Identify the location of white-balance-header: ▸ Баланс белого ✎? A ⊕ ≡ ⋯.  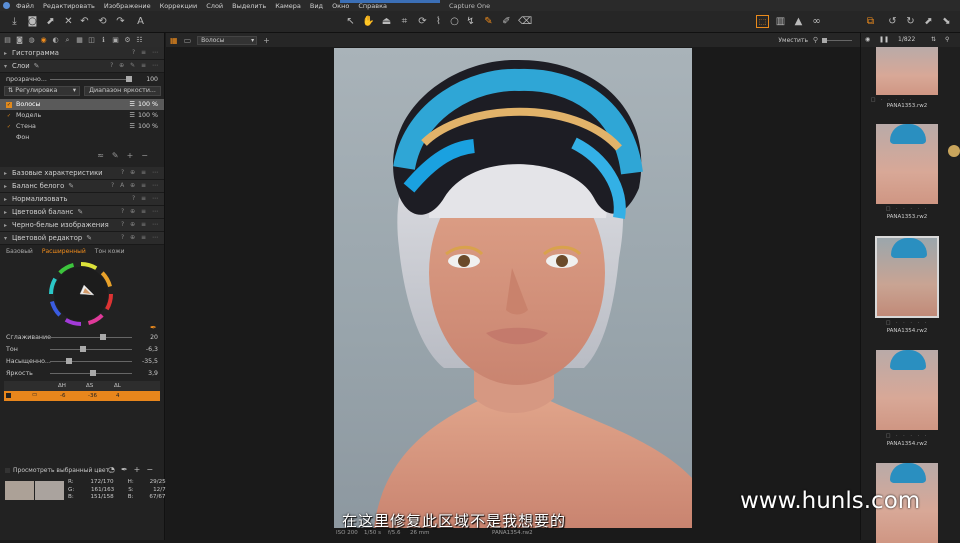
(82, 186).